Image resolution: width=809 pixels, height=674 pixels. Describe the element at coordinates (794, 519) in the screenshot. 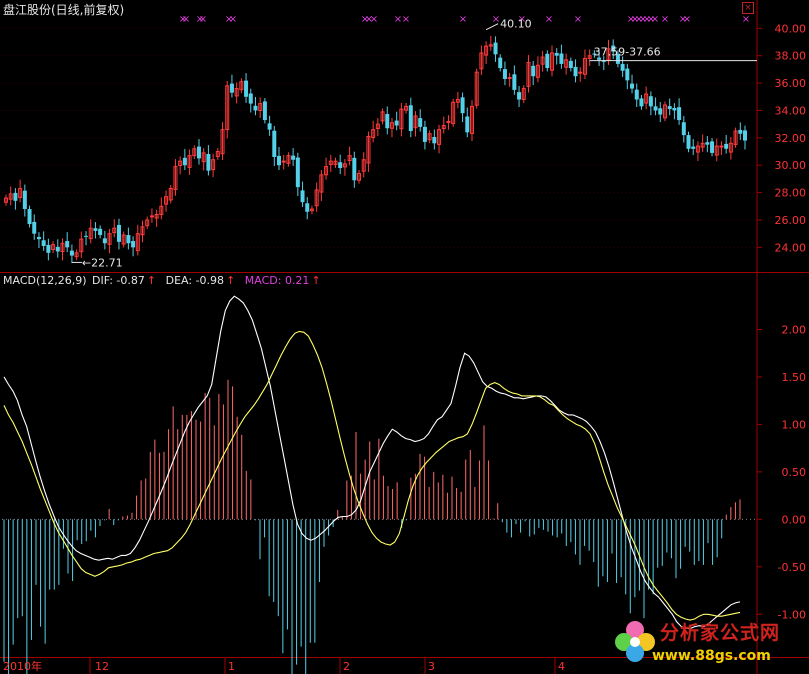

I see `macd-tick-label: 0.00` at that location.